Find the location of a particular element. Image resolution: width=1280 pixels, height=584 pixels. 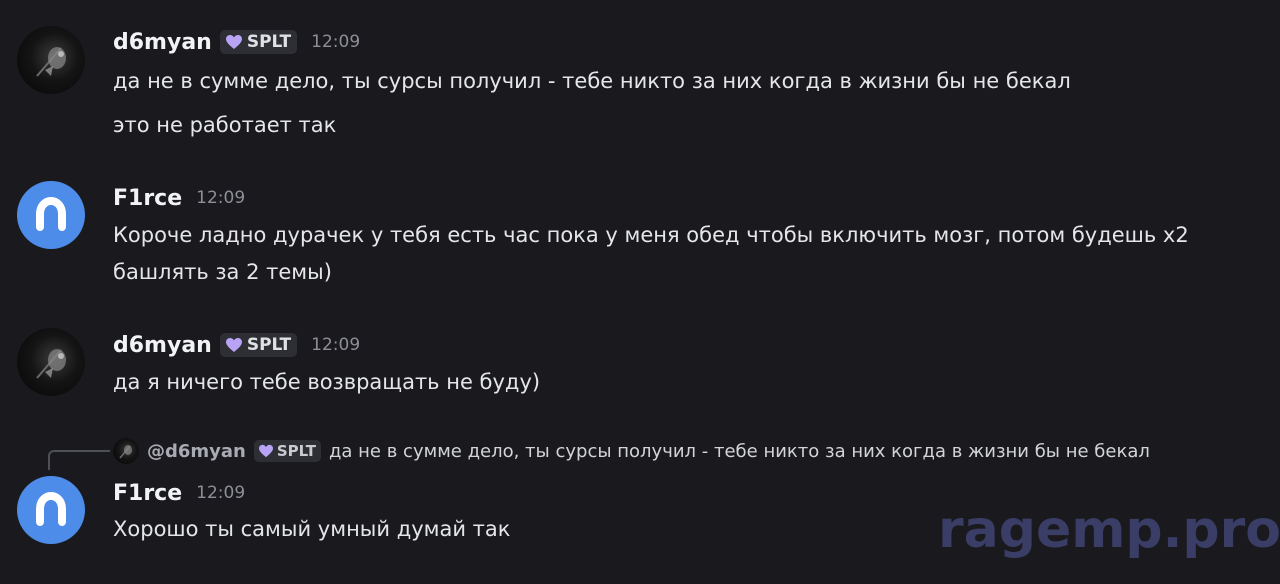

message-text: Хорошо ты самый умный думай так is located at coordinates (312, 529).